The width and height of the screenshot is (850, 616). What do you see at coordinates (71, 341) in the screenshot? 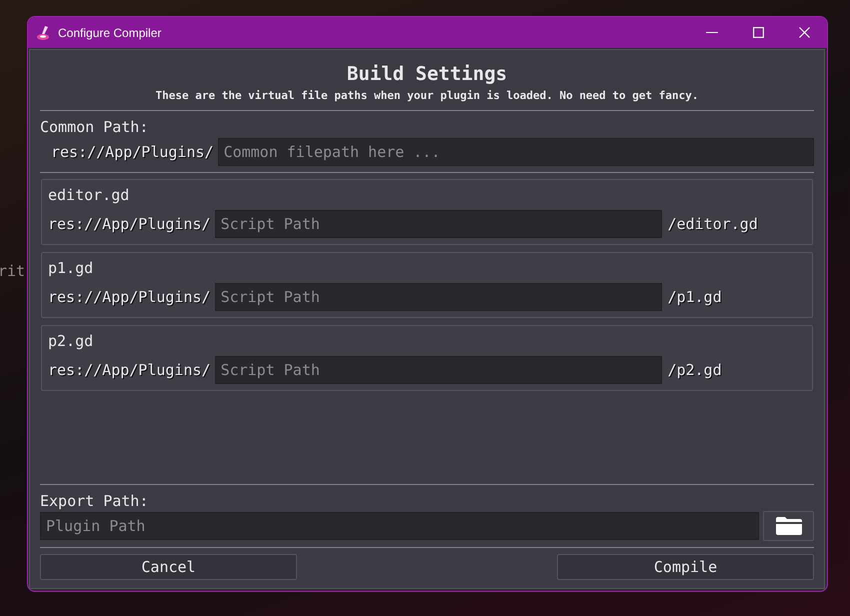
I see `script-name: p2.gd` at bounding box center [71, 341].